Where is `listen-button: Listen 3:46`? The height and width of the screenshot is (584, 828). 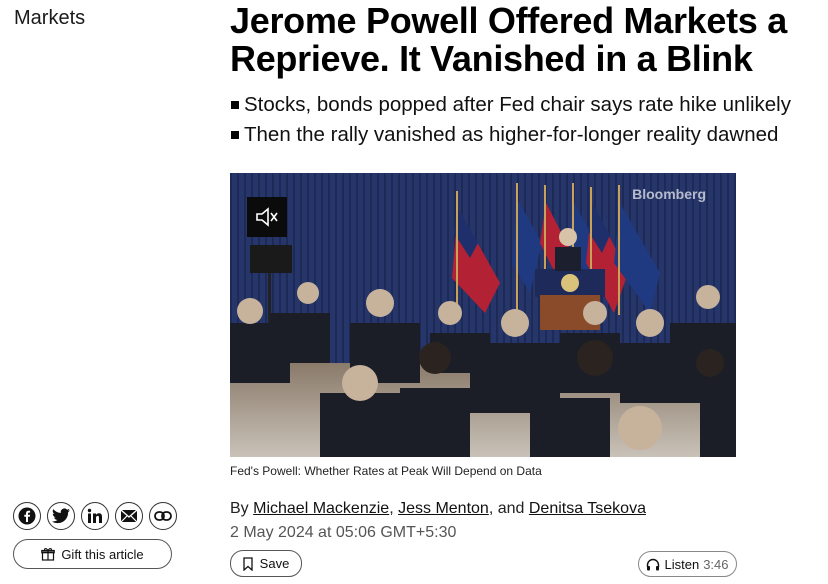 listen-button: Listen 3:46 is located at coordinates (687, 564).